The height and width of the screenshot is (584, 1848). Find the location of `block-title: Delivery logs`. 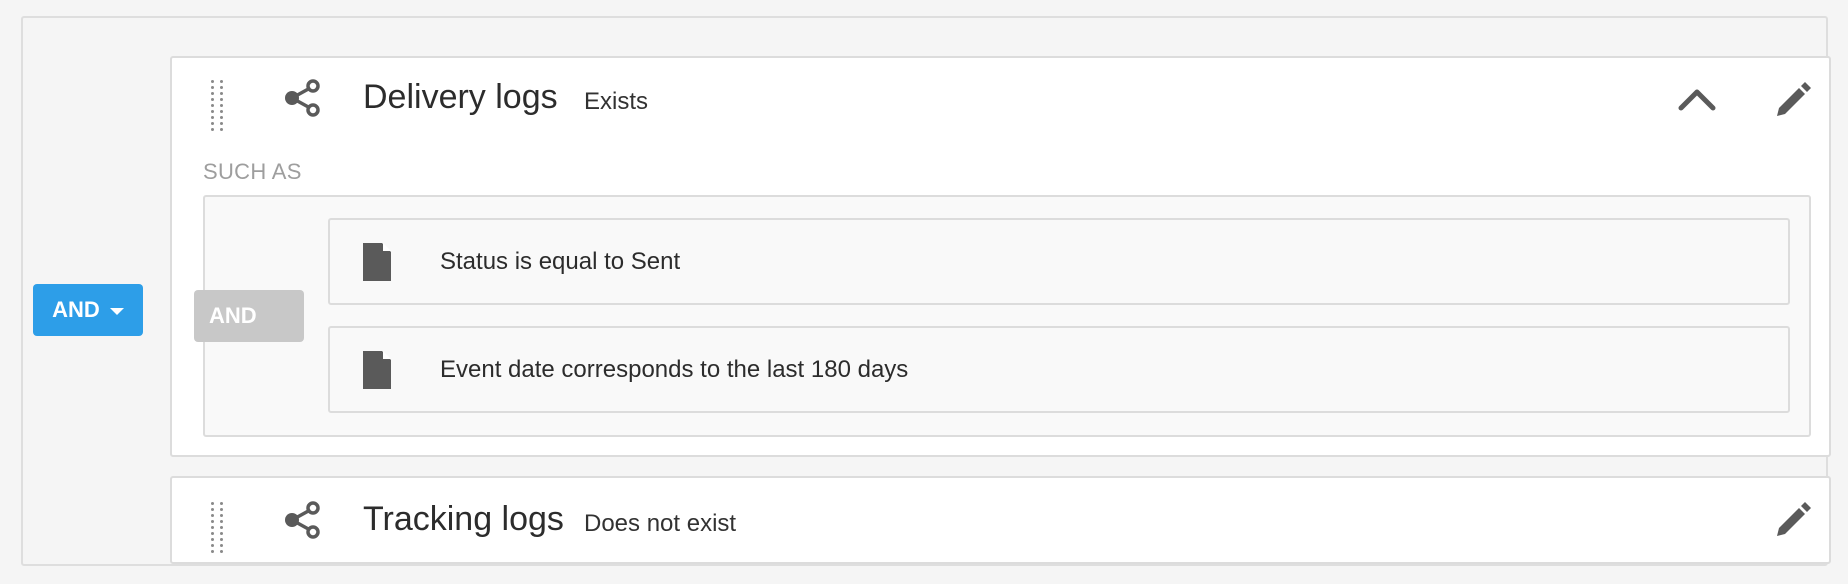

block-title: Delivery logs is located at coordinates (460, 97).